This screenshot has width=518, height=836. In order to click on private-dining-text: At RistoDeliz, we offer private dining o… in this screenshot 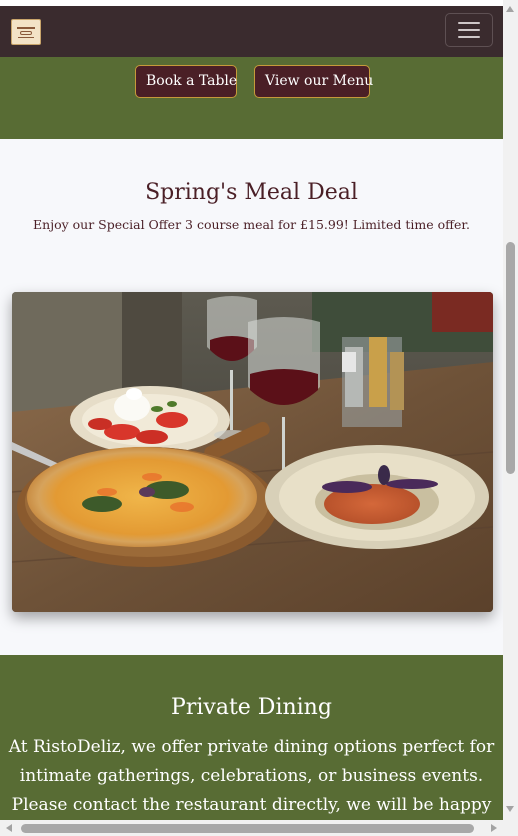, I will do `click(251, 776)`.